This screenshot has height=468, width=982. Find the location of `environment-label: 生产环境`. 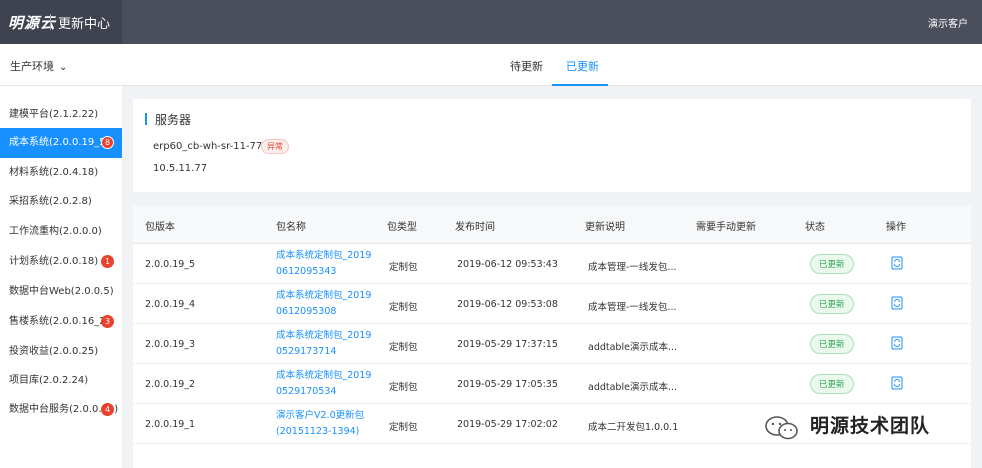

environment-label: 生产环境 is located at coordinates (32, 66).